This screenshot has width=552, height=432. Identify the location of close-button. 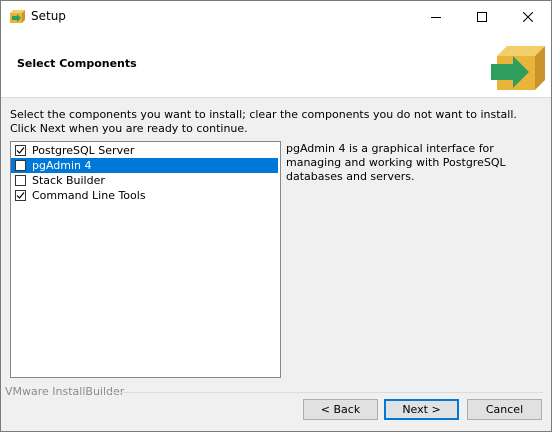
(528, 16).